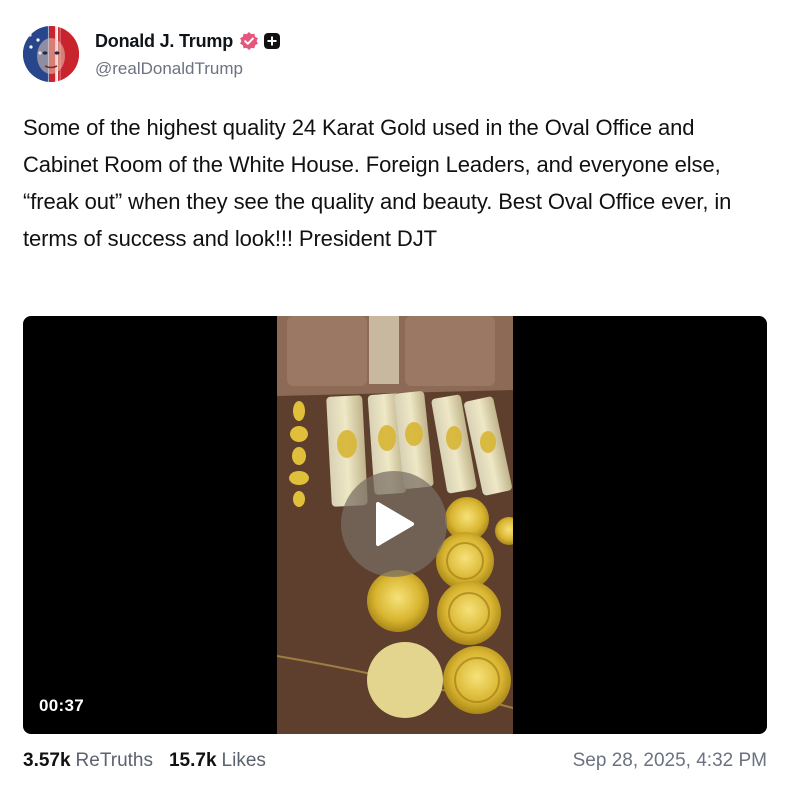  Describe the element at coordinates (61, 705) in the screenshot. I see `video-duration: 00:37` at that location.